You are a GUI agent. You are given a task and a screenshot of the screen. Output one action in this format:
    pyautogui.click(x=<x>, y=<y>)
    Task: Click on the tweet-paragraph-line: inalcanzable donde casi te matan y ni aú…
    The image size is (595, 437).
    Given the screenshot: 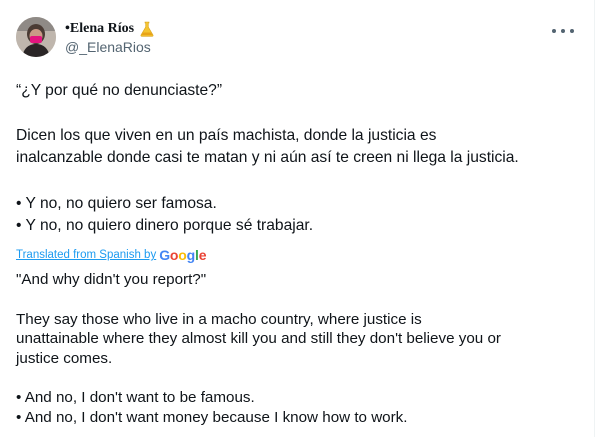 What is the action you would take?
    pyautogui.click(x=267, y=157)
    